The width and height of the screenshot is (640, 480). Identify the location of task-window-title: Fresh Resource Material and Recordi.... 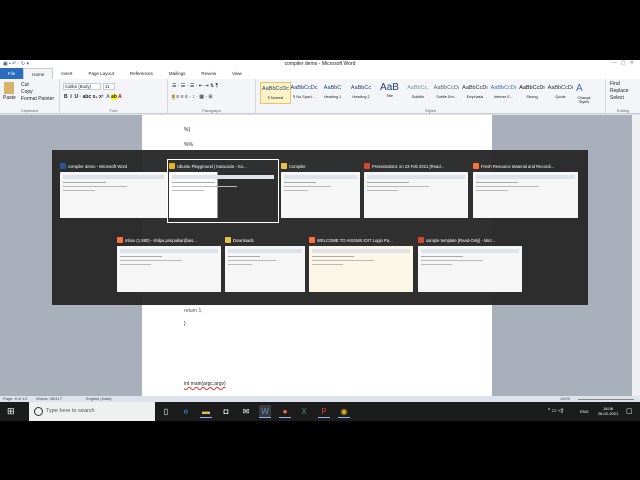
(518, 166).